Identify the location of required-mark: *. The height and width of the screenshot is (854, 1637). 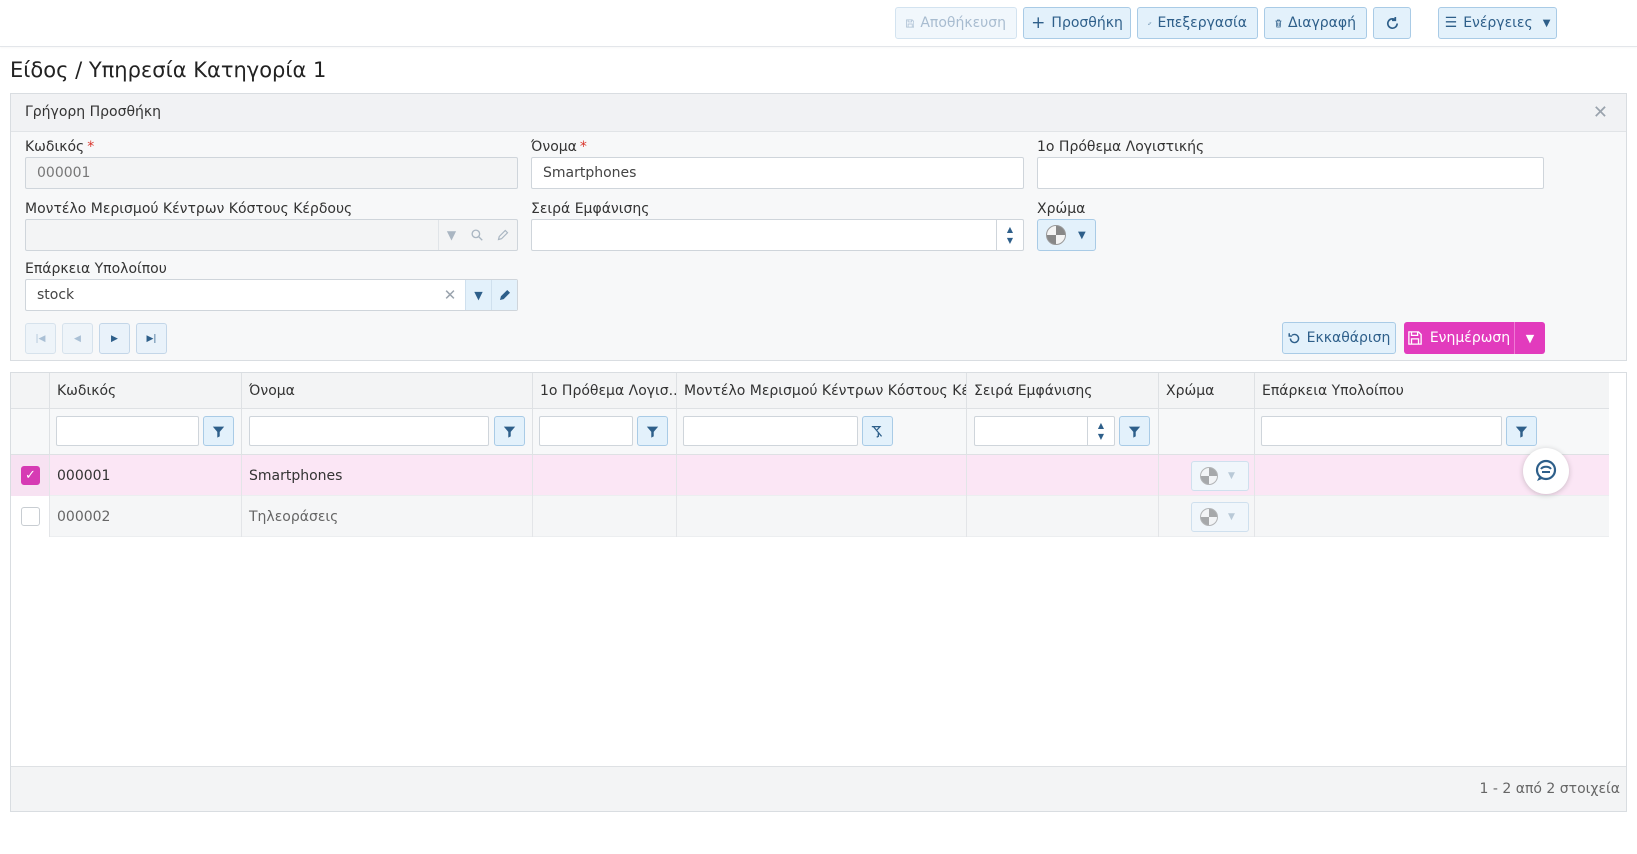
(583, 147).